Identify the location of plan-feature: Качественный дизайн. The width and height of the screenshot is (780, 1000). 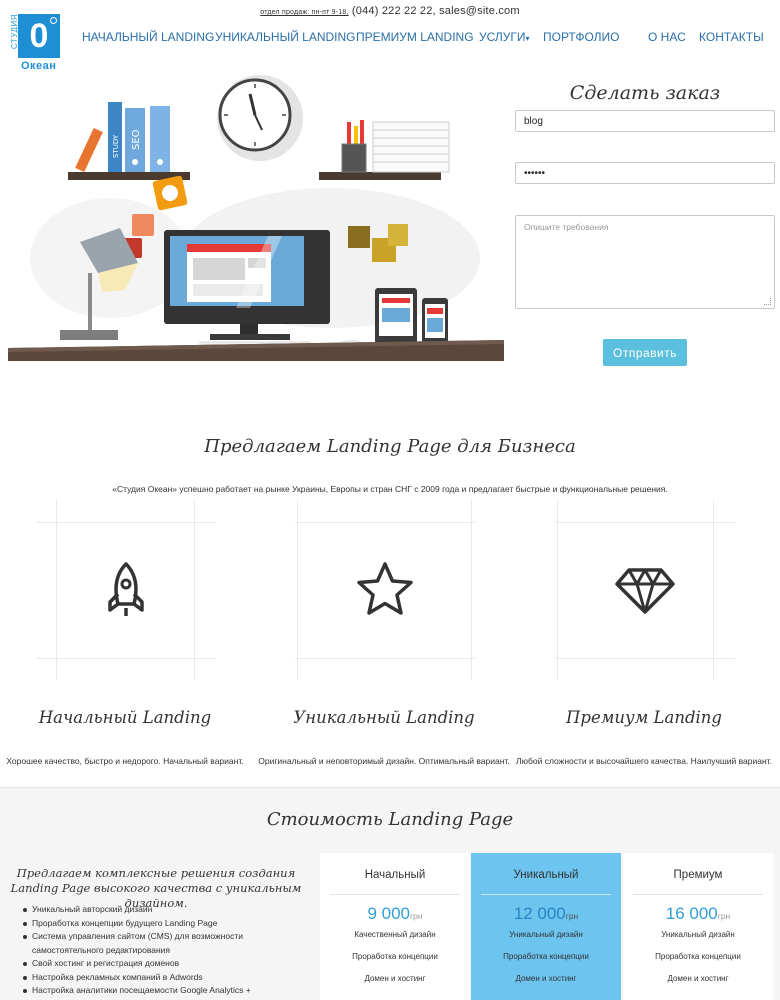
(395, 934).